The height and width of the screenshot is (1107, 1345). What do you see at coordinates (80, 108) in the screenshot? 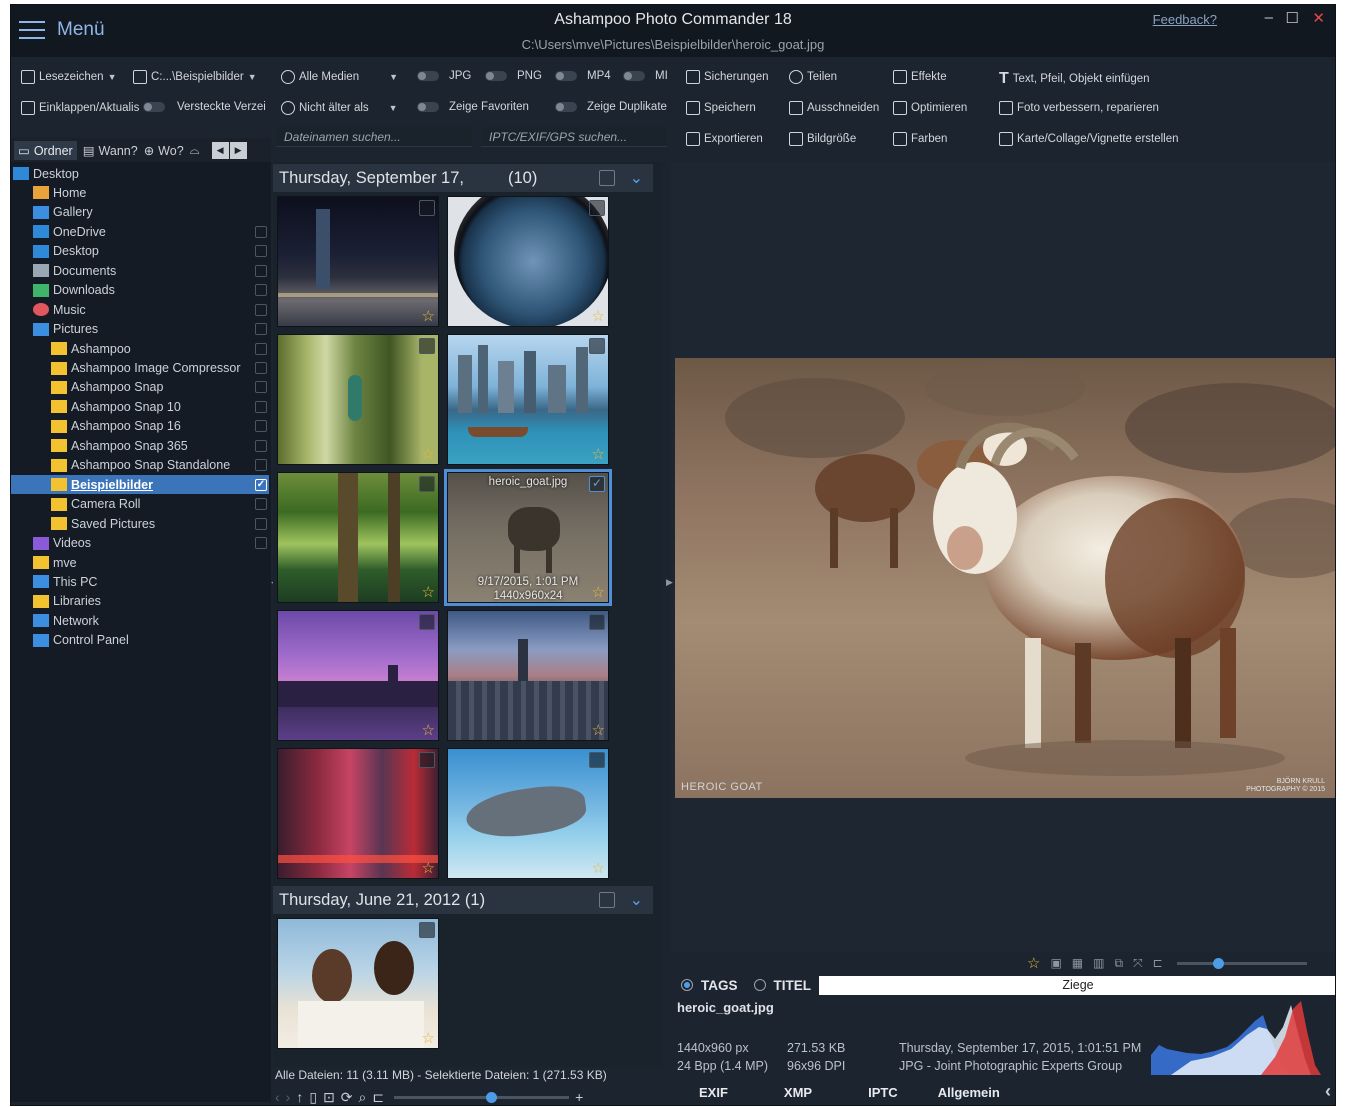
I see `collapse-refresh-button: Einklappen/Aktualis` at bounding box center [80, 108].